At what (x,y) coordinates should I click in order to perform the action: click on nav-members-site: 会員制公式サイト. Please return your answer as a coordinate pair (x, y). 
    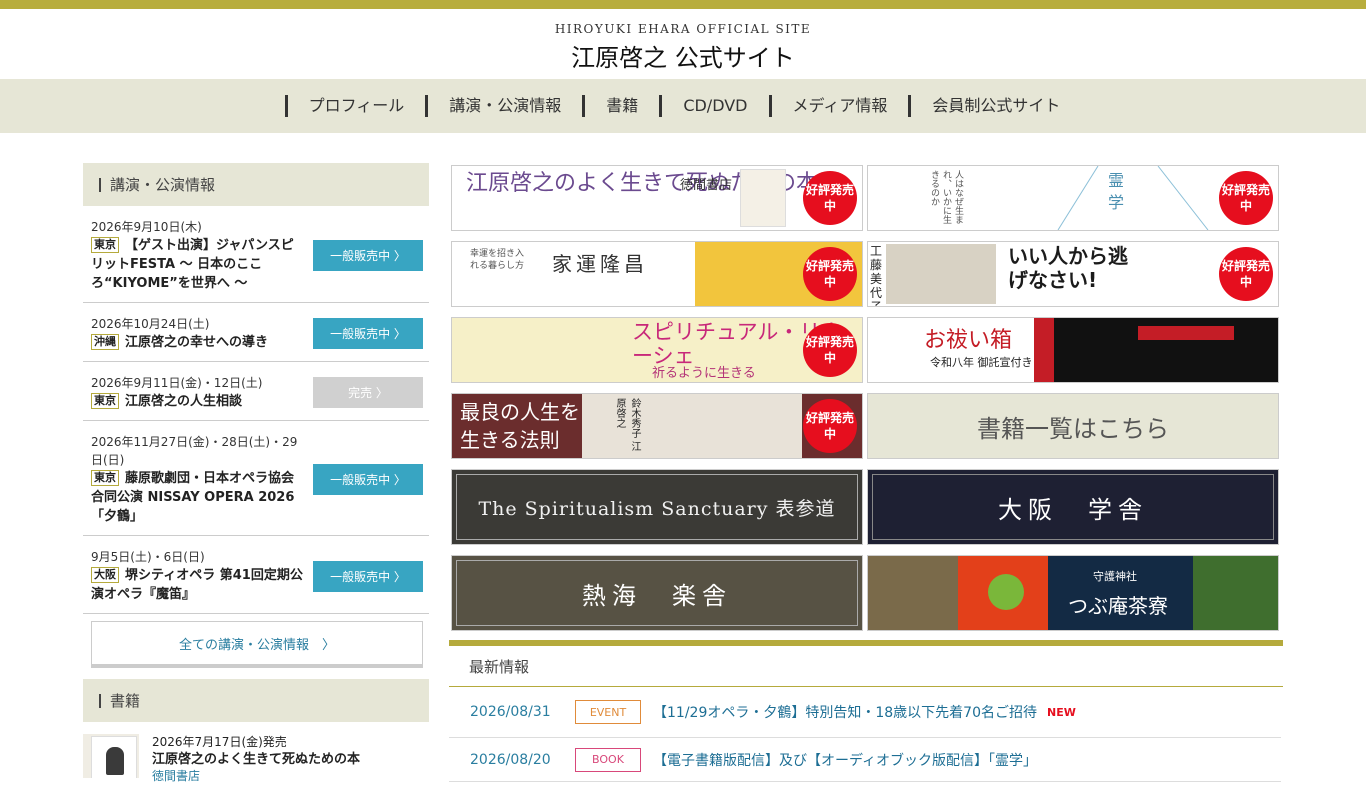
    Looking at the image, I should click on (994, 106).